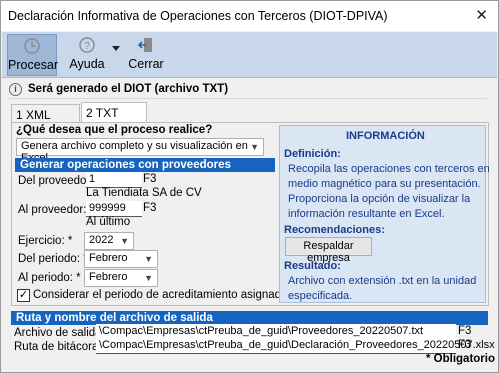 Image resolution: width=499 pixels, height=373 pixels. I want to click on respaldar-empresa-button: Respaldar empresa, so click(328, 250).